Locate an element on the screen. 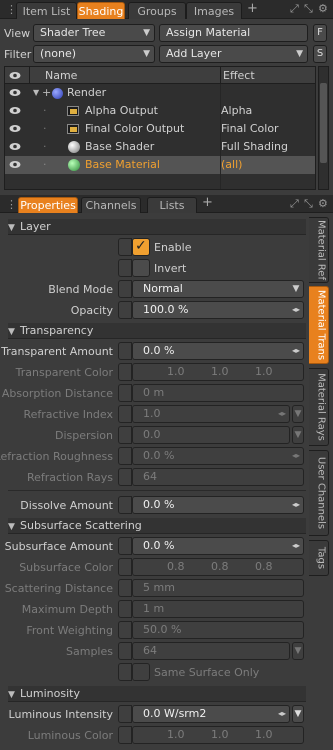 The height and width of the screenshot is (750, 333). transparent-color-field: 1.0 1.0 1.0 is located at coordinates (218, 372).